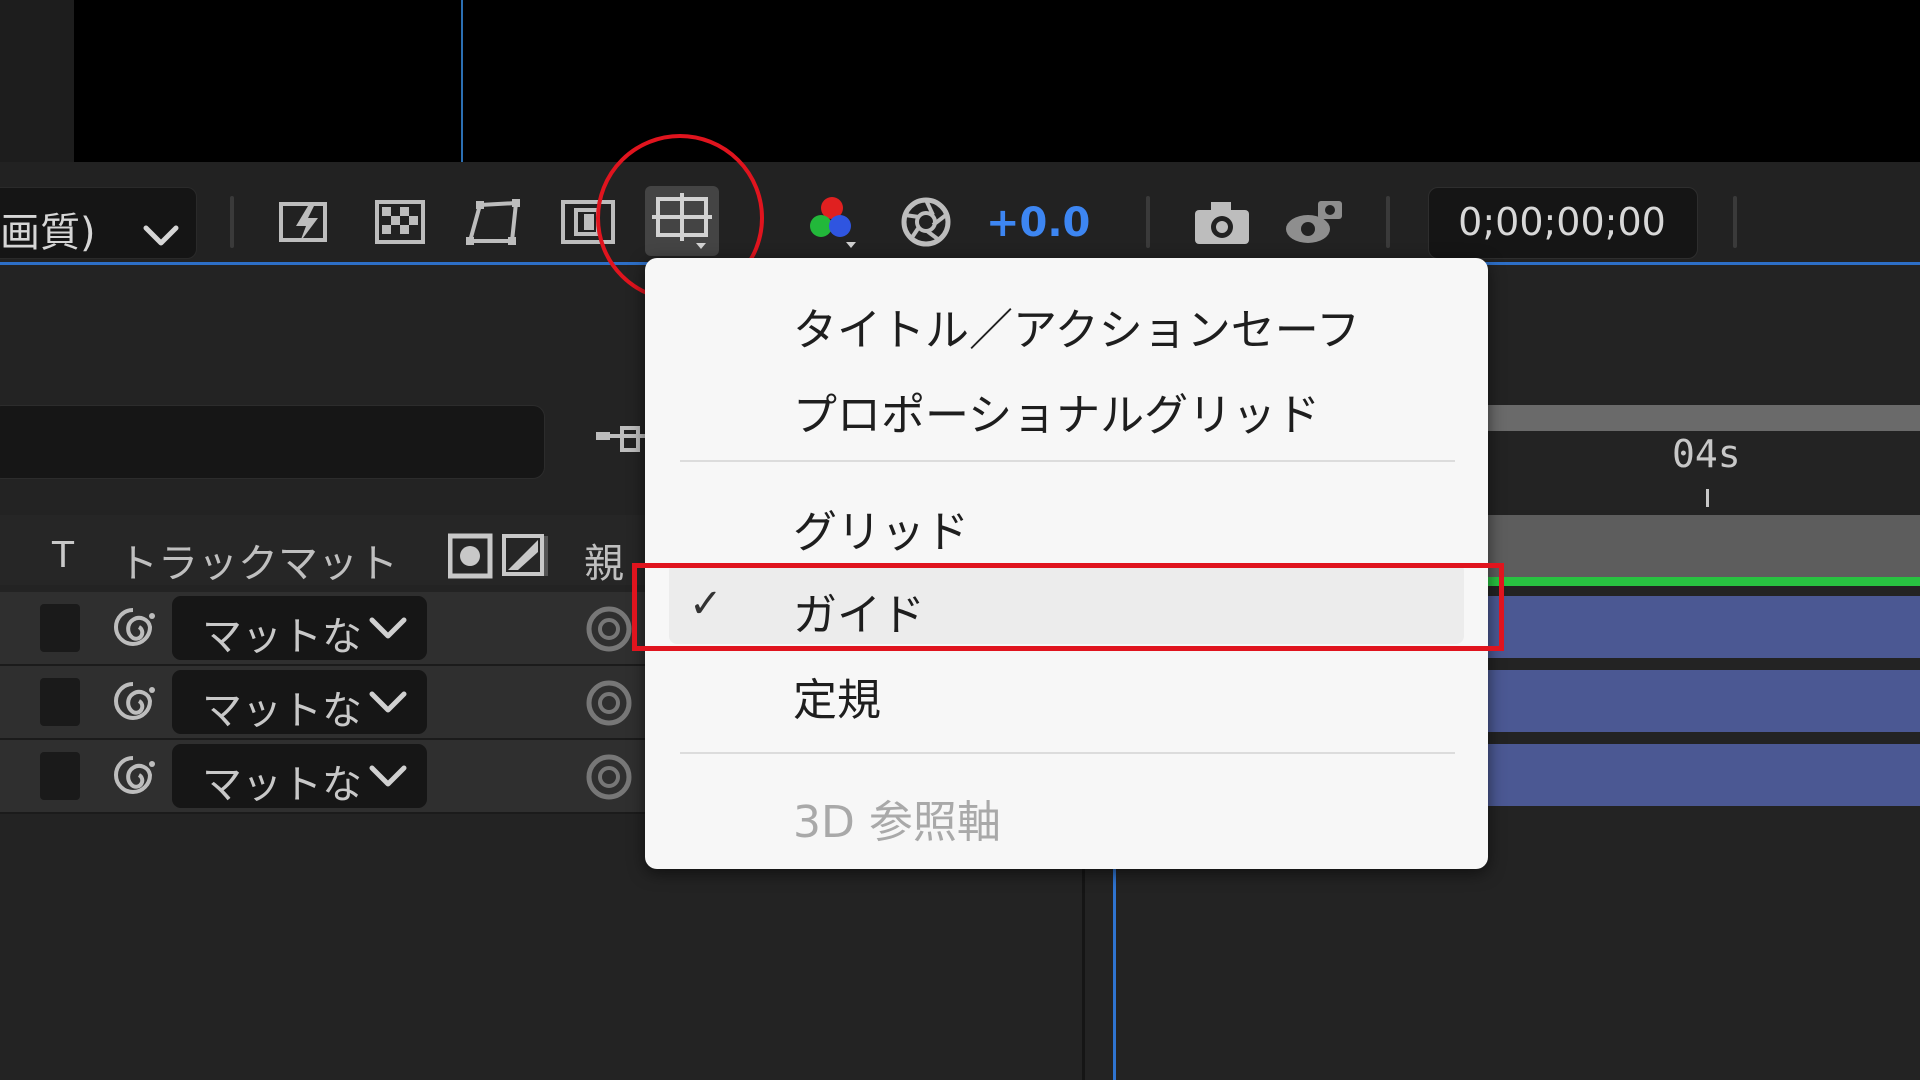  What do you see at coordinates (1562, 222) in the screenshot?
I see `timecode-value: 0;00;00;00` at bounding box center [1562, 222].